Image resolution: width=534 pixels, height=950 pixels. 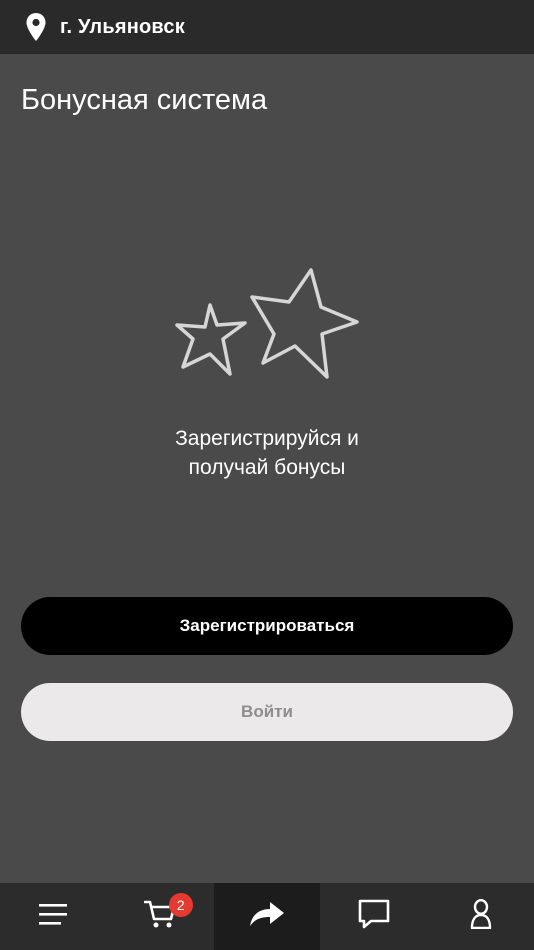 I want to click on tab-profile, so click(x=480, y=916).